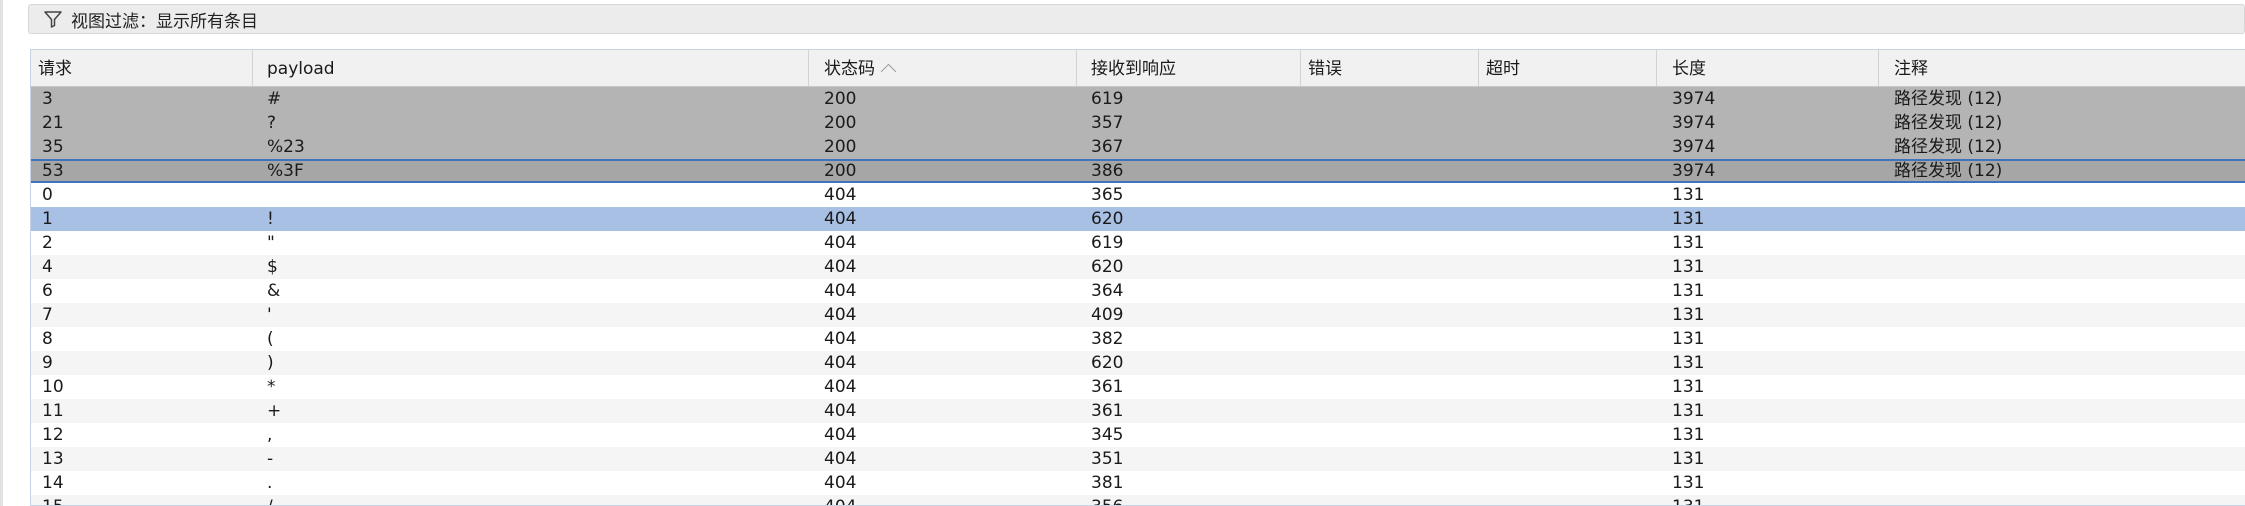  I want to click on response-cell: 345, so click(1107, 435).